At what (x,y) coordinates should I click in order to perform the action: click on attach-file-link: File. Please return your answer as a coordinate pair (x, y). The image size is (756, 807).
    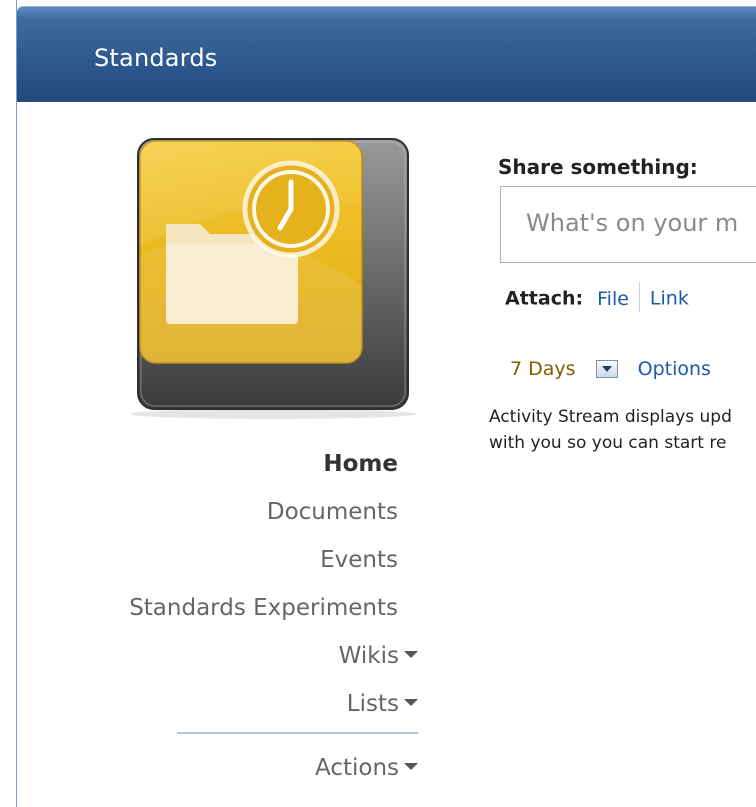
    Looking at the image, I should click on (613, 299).